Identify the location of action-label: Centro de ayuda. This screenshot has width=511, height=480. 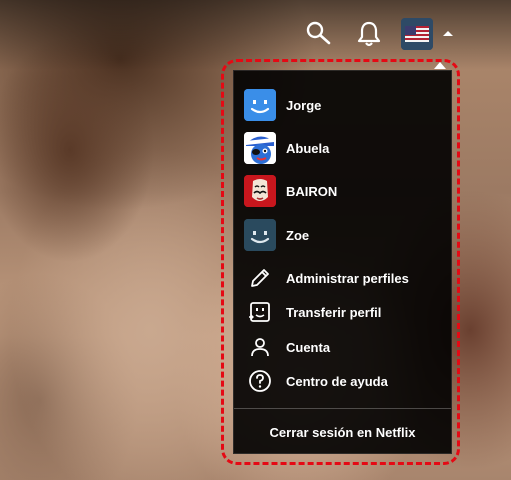
(337, 381).